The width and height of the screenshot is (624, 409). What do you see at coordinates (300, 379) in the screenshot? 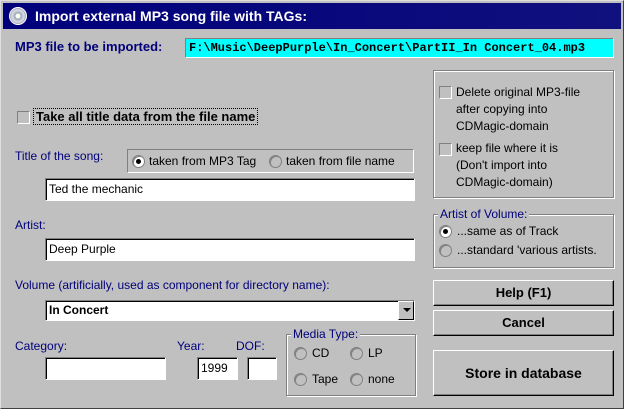
I see `media-tape-radio` at bounding box center [300, 379].